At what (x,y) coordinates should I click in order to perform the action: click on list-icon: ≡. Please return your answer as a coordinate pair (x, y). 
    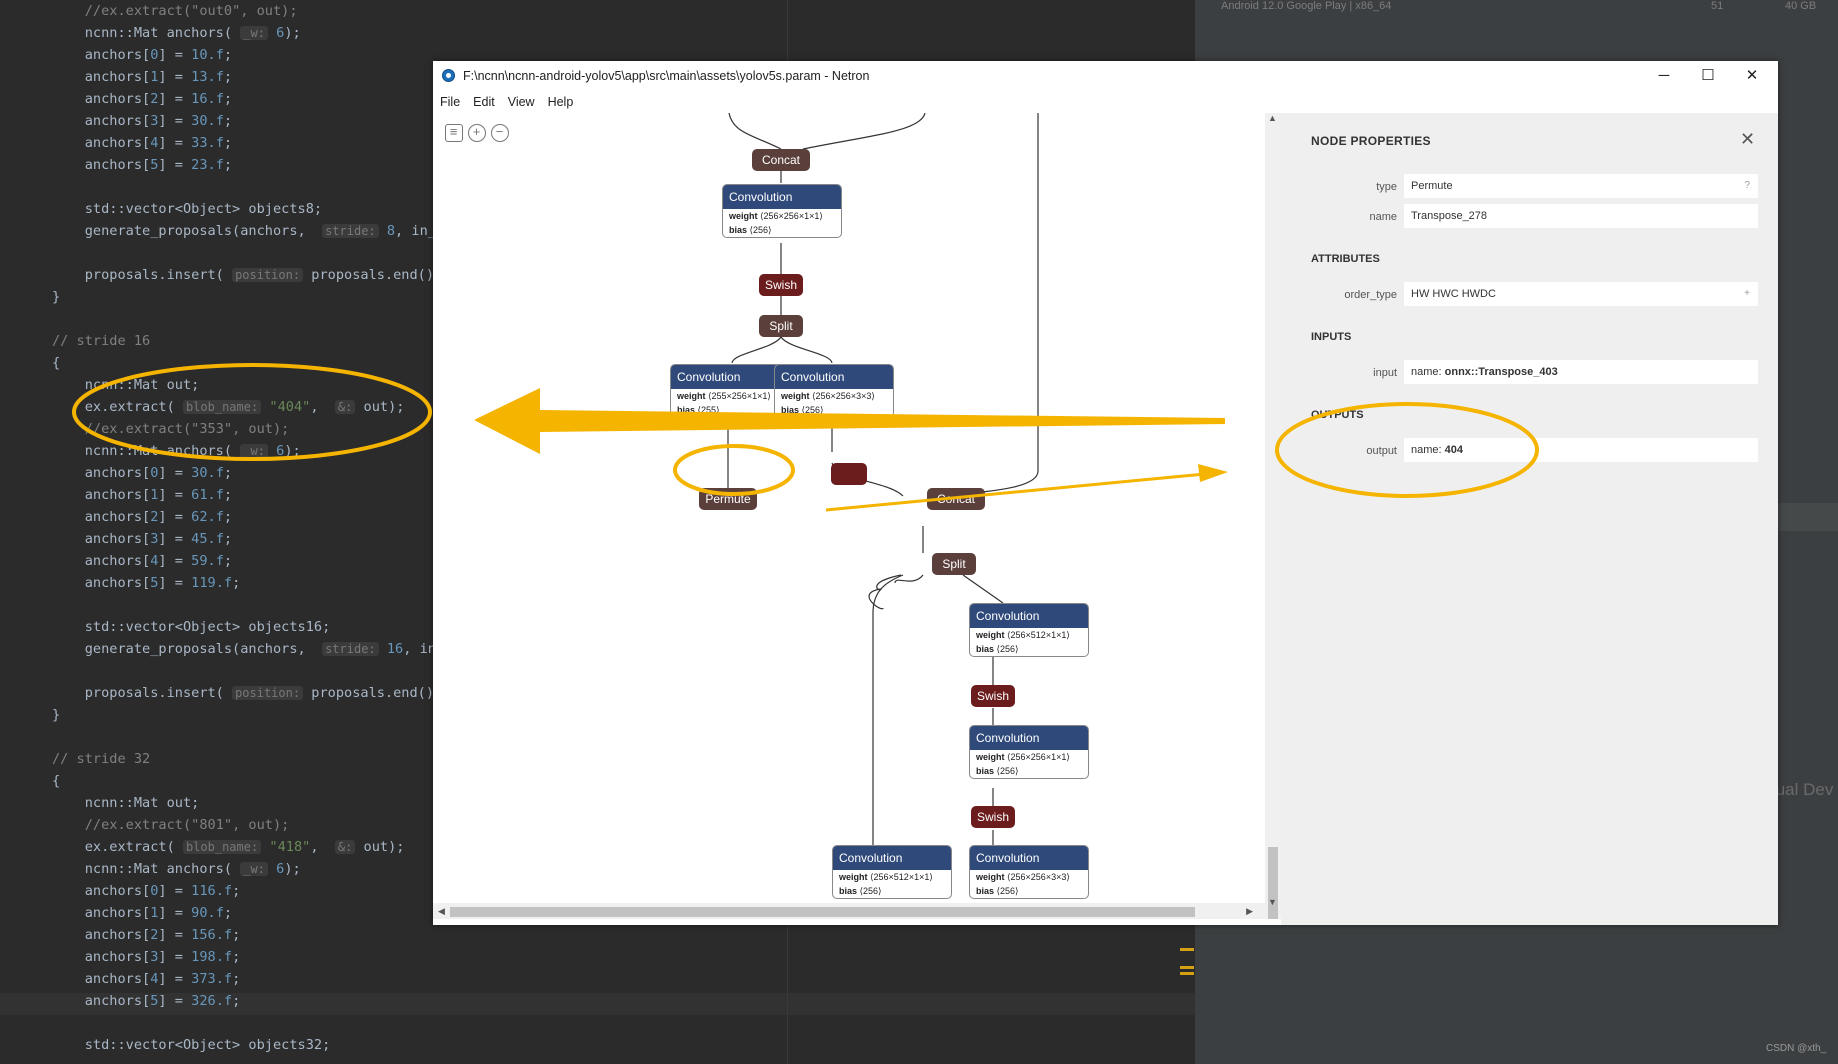
    Looking at the image, I should click on (454, 133).